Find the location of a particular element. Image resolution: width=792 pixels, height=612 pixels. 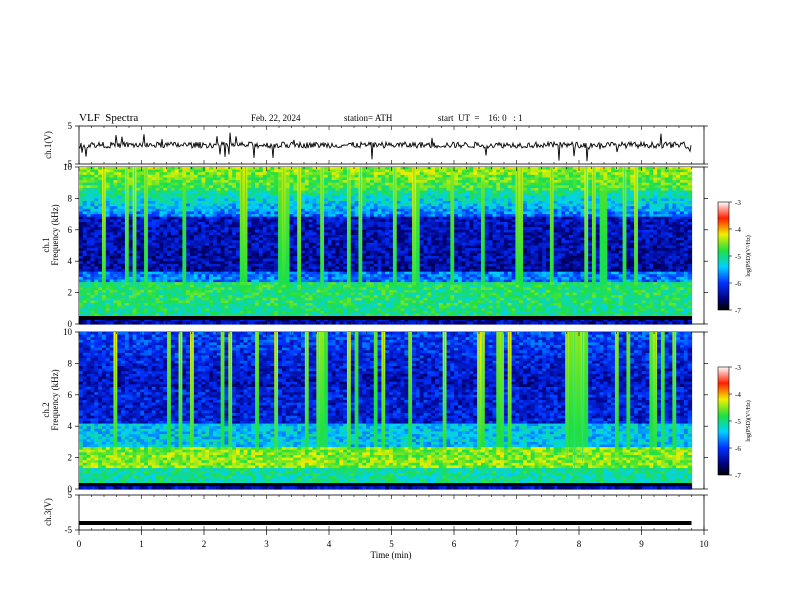

ch2-spectrogram-ylabel: Frequency (kHz) is located at coordinates (55, 399).